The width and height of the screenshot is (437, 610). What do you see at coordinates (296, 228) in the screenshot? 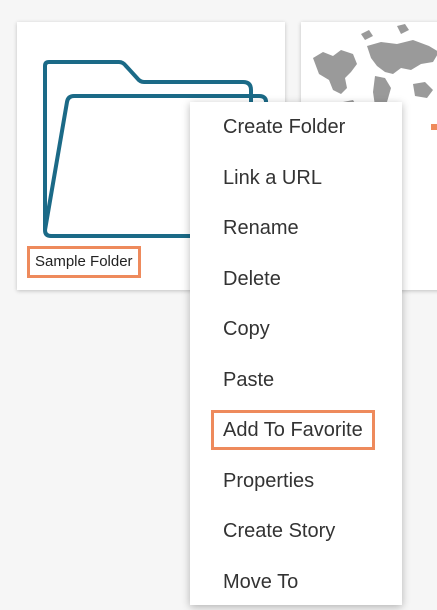
I see `menu-item-rename: Rename` at bounding box center [296, 228].